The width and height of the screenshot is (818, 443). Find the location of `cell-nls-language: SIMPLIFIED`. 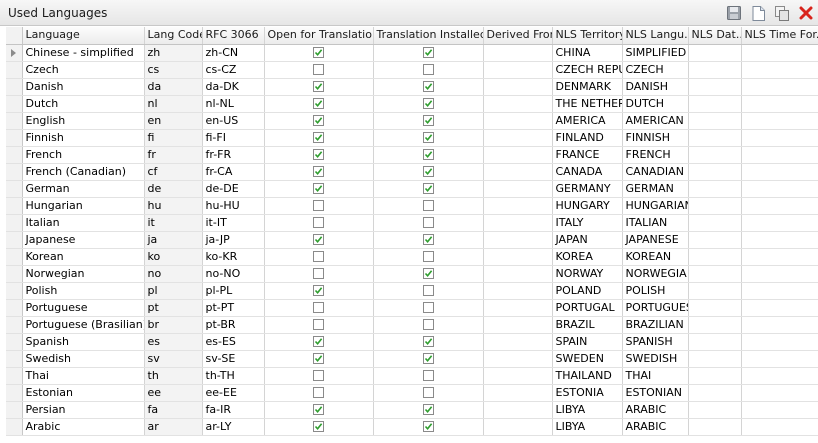

cell-nls-language: SIMPLIFIED is located at coordinates (655, 53).